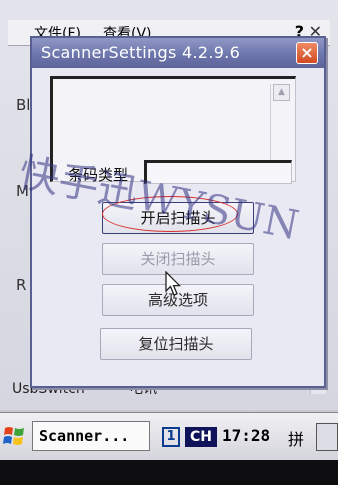  Describe the element at coordinates (141, 52) in the screenshot. I see `dialog-title: ScannerSettings 4.2.9.6` at that location.